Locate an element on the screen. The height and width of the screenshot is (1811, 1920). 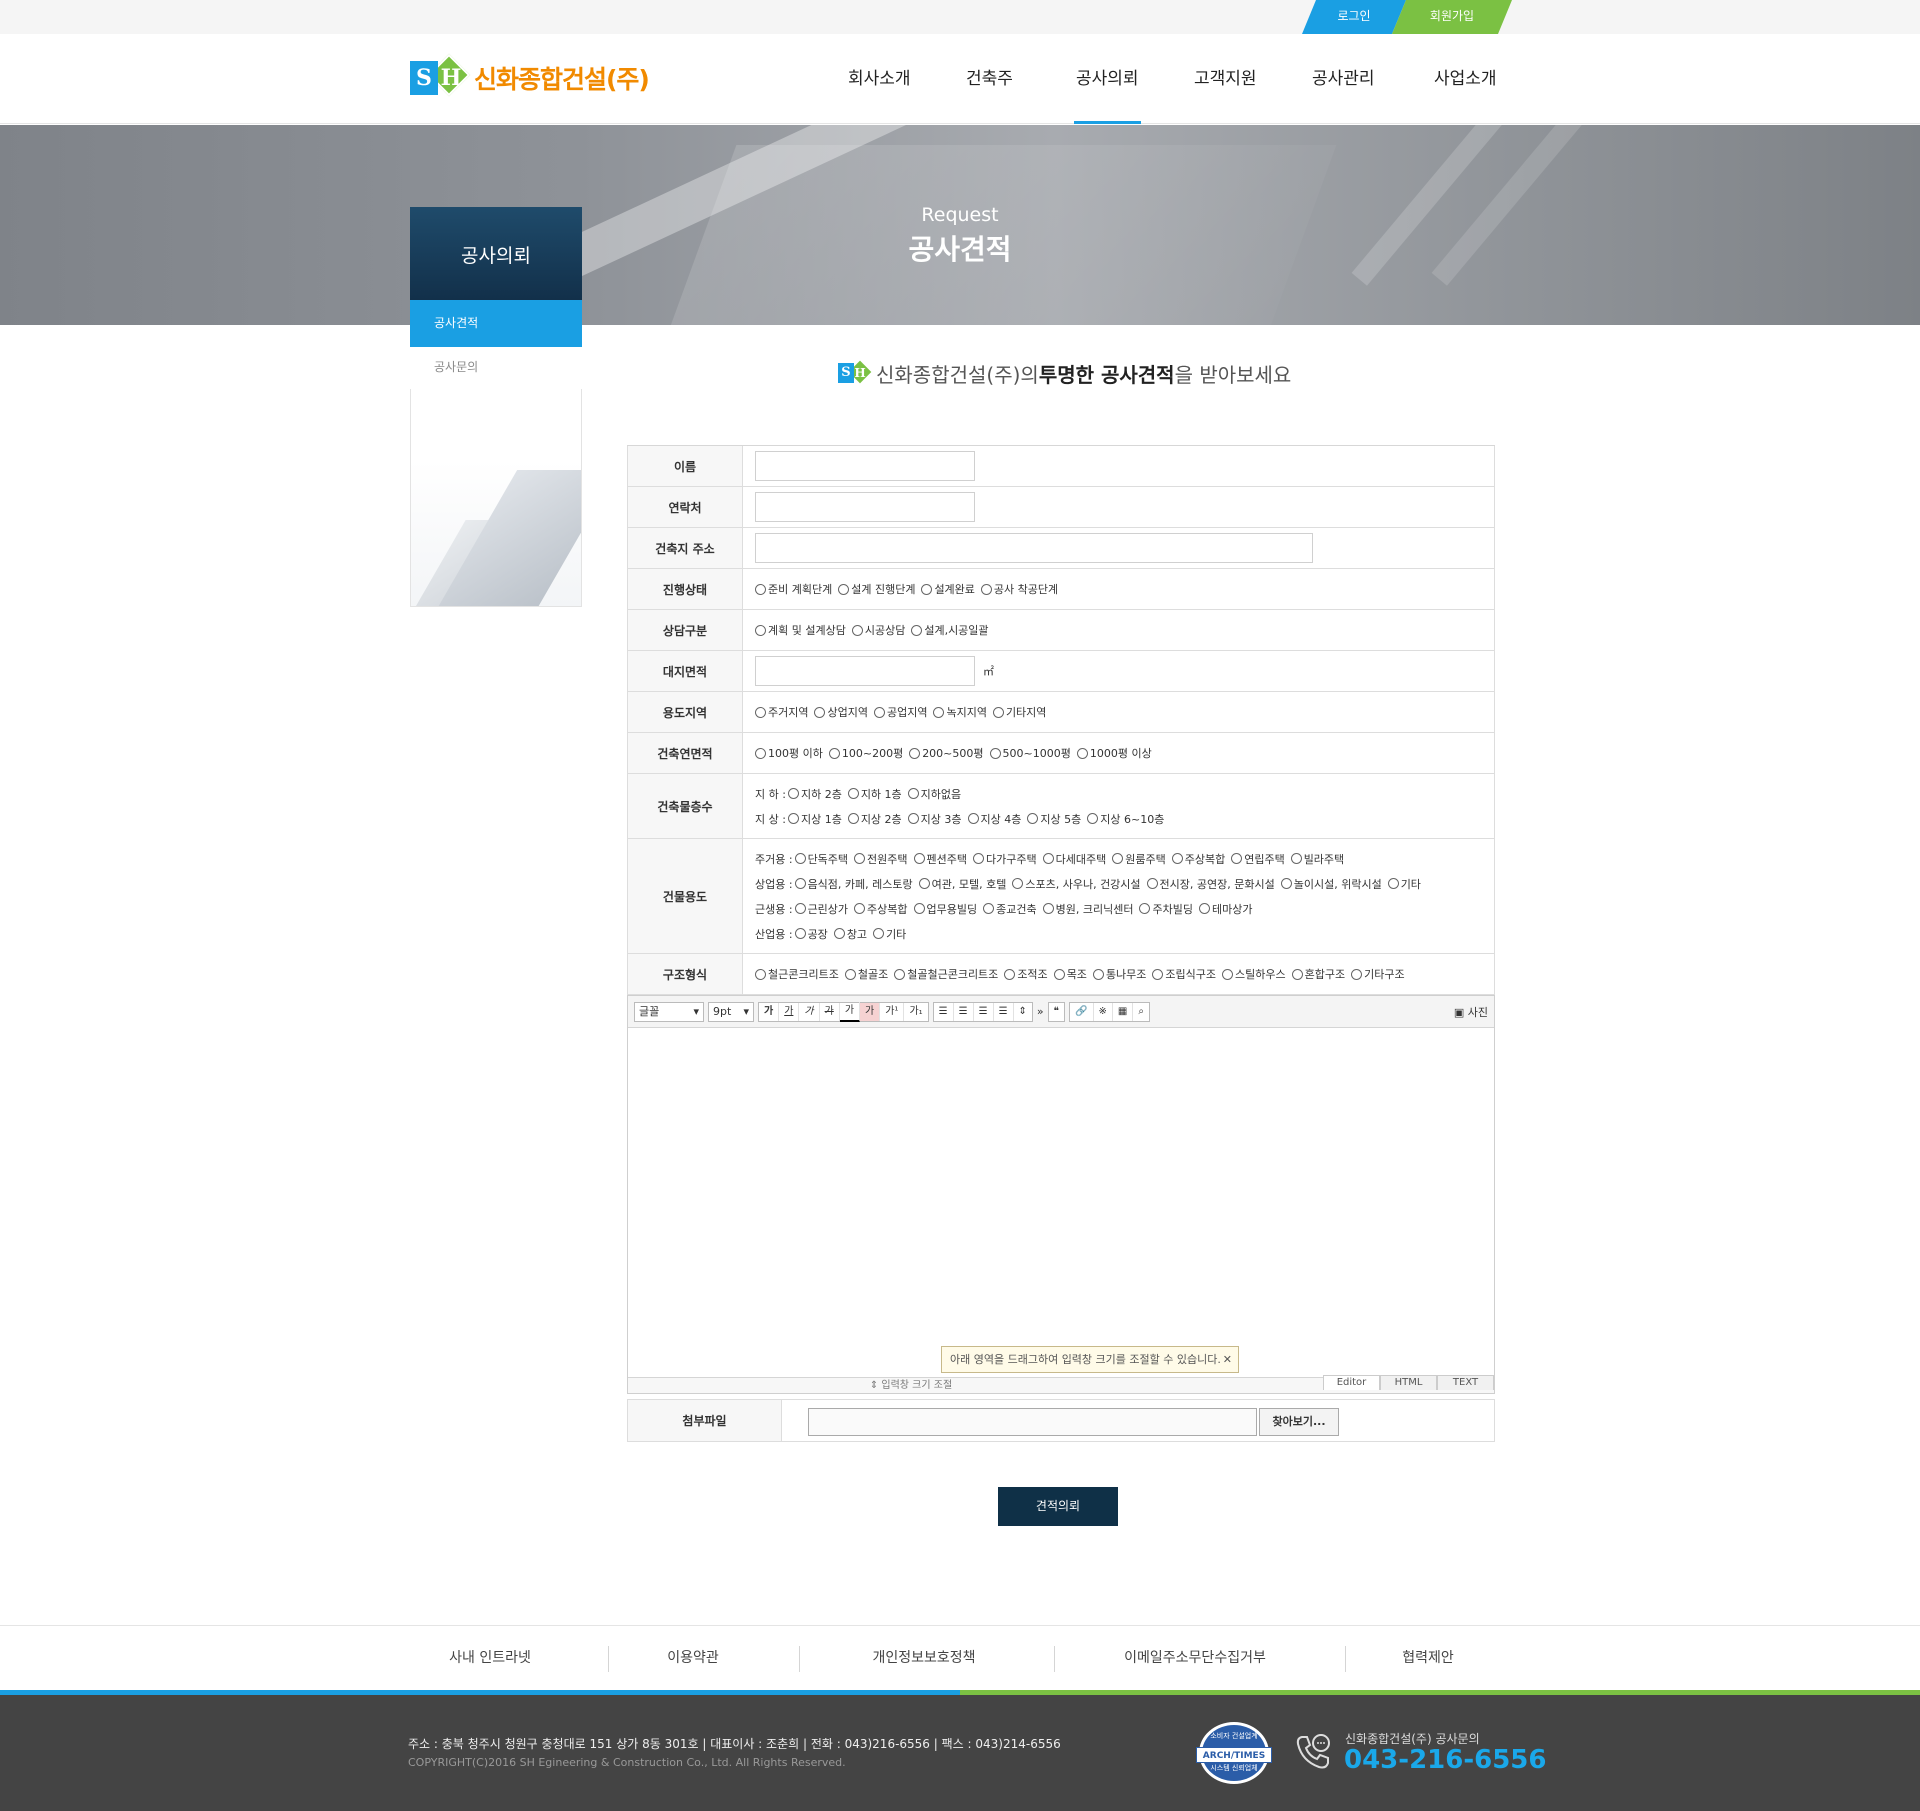
attachment-input is located at coordinates (1032, 1422).